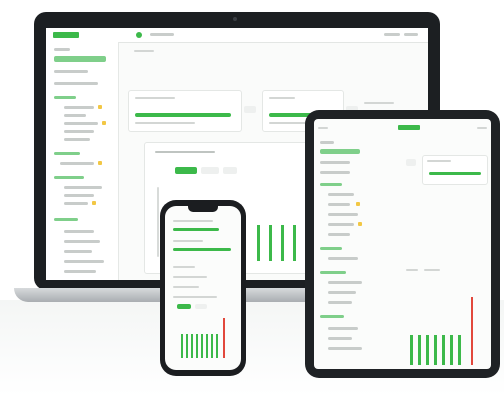 Image resolution: width=504 pixels, height=396 pixels. Describe the element at coordinates (323, 128) in the screenshot. I see `back-link` at that location.